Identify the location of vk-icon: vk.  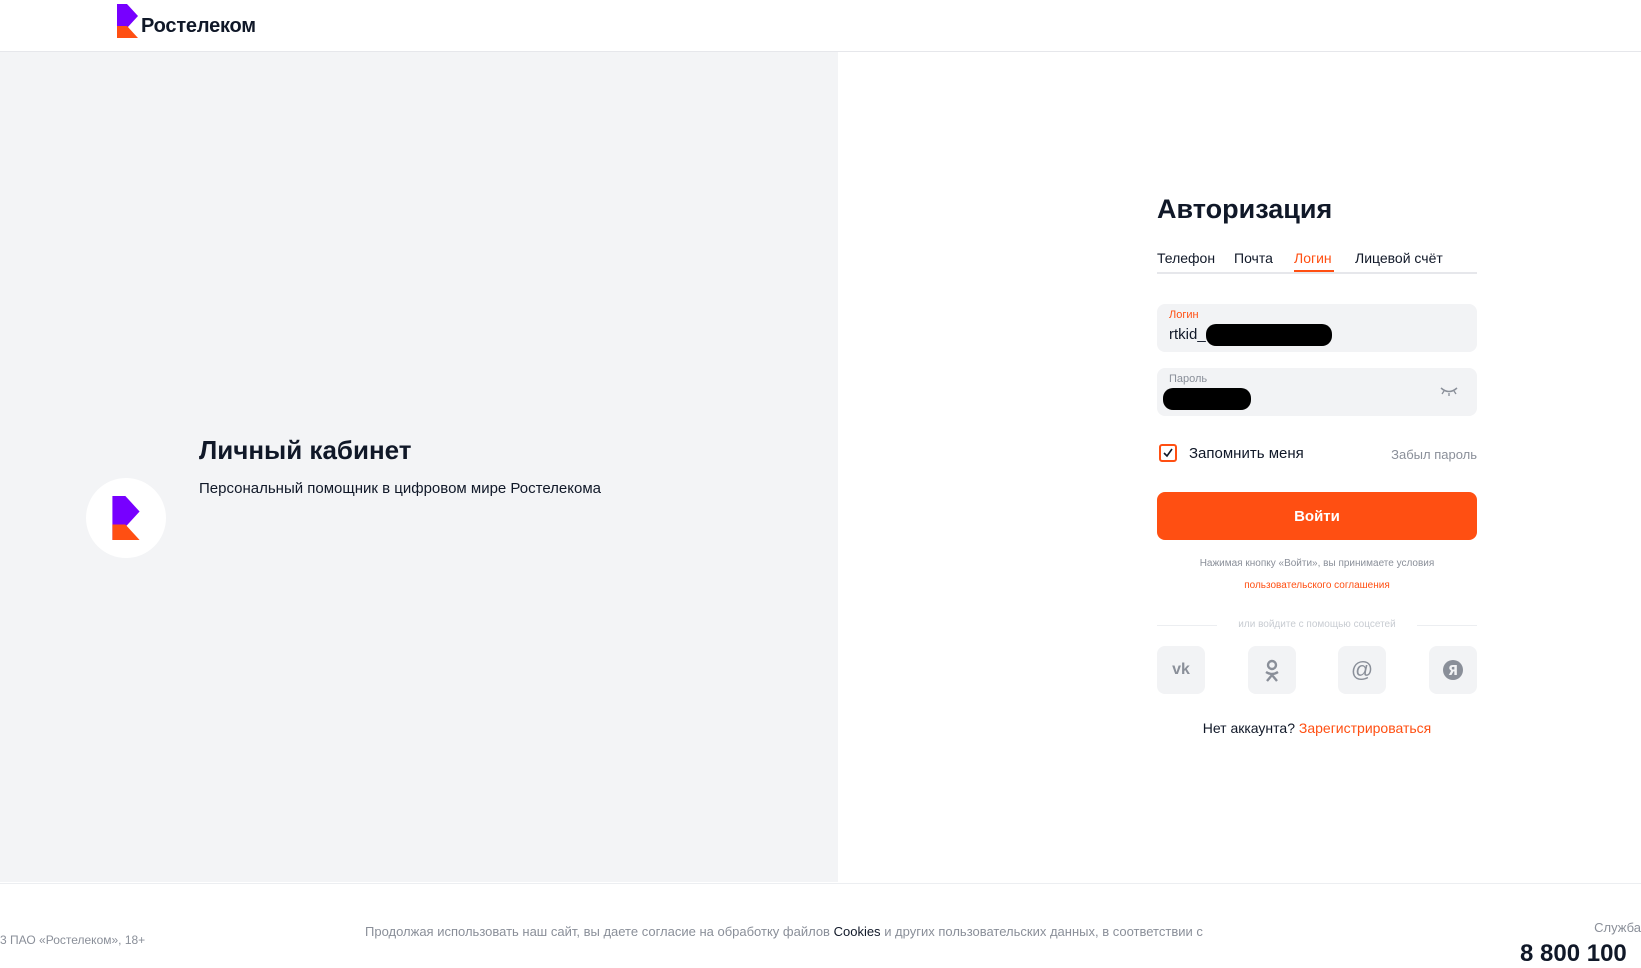
(1181, 669).